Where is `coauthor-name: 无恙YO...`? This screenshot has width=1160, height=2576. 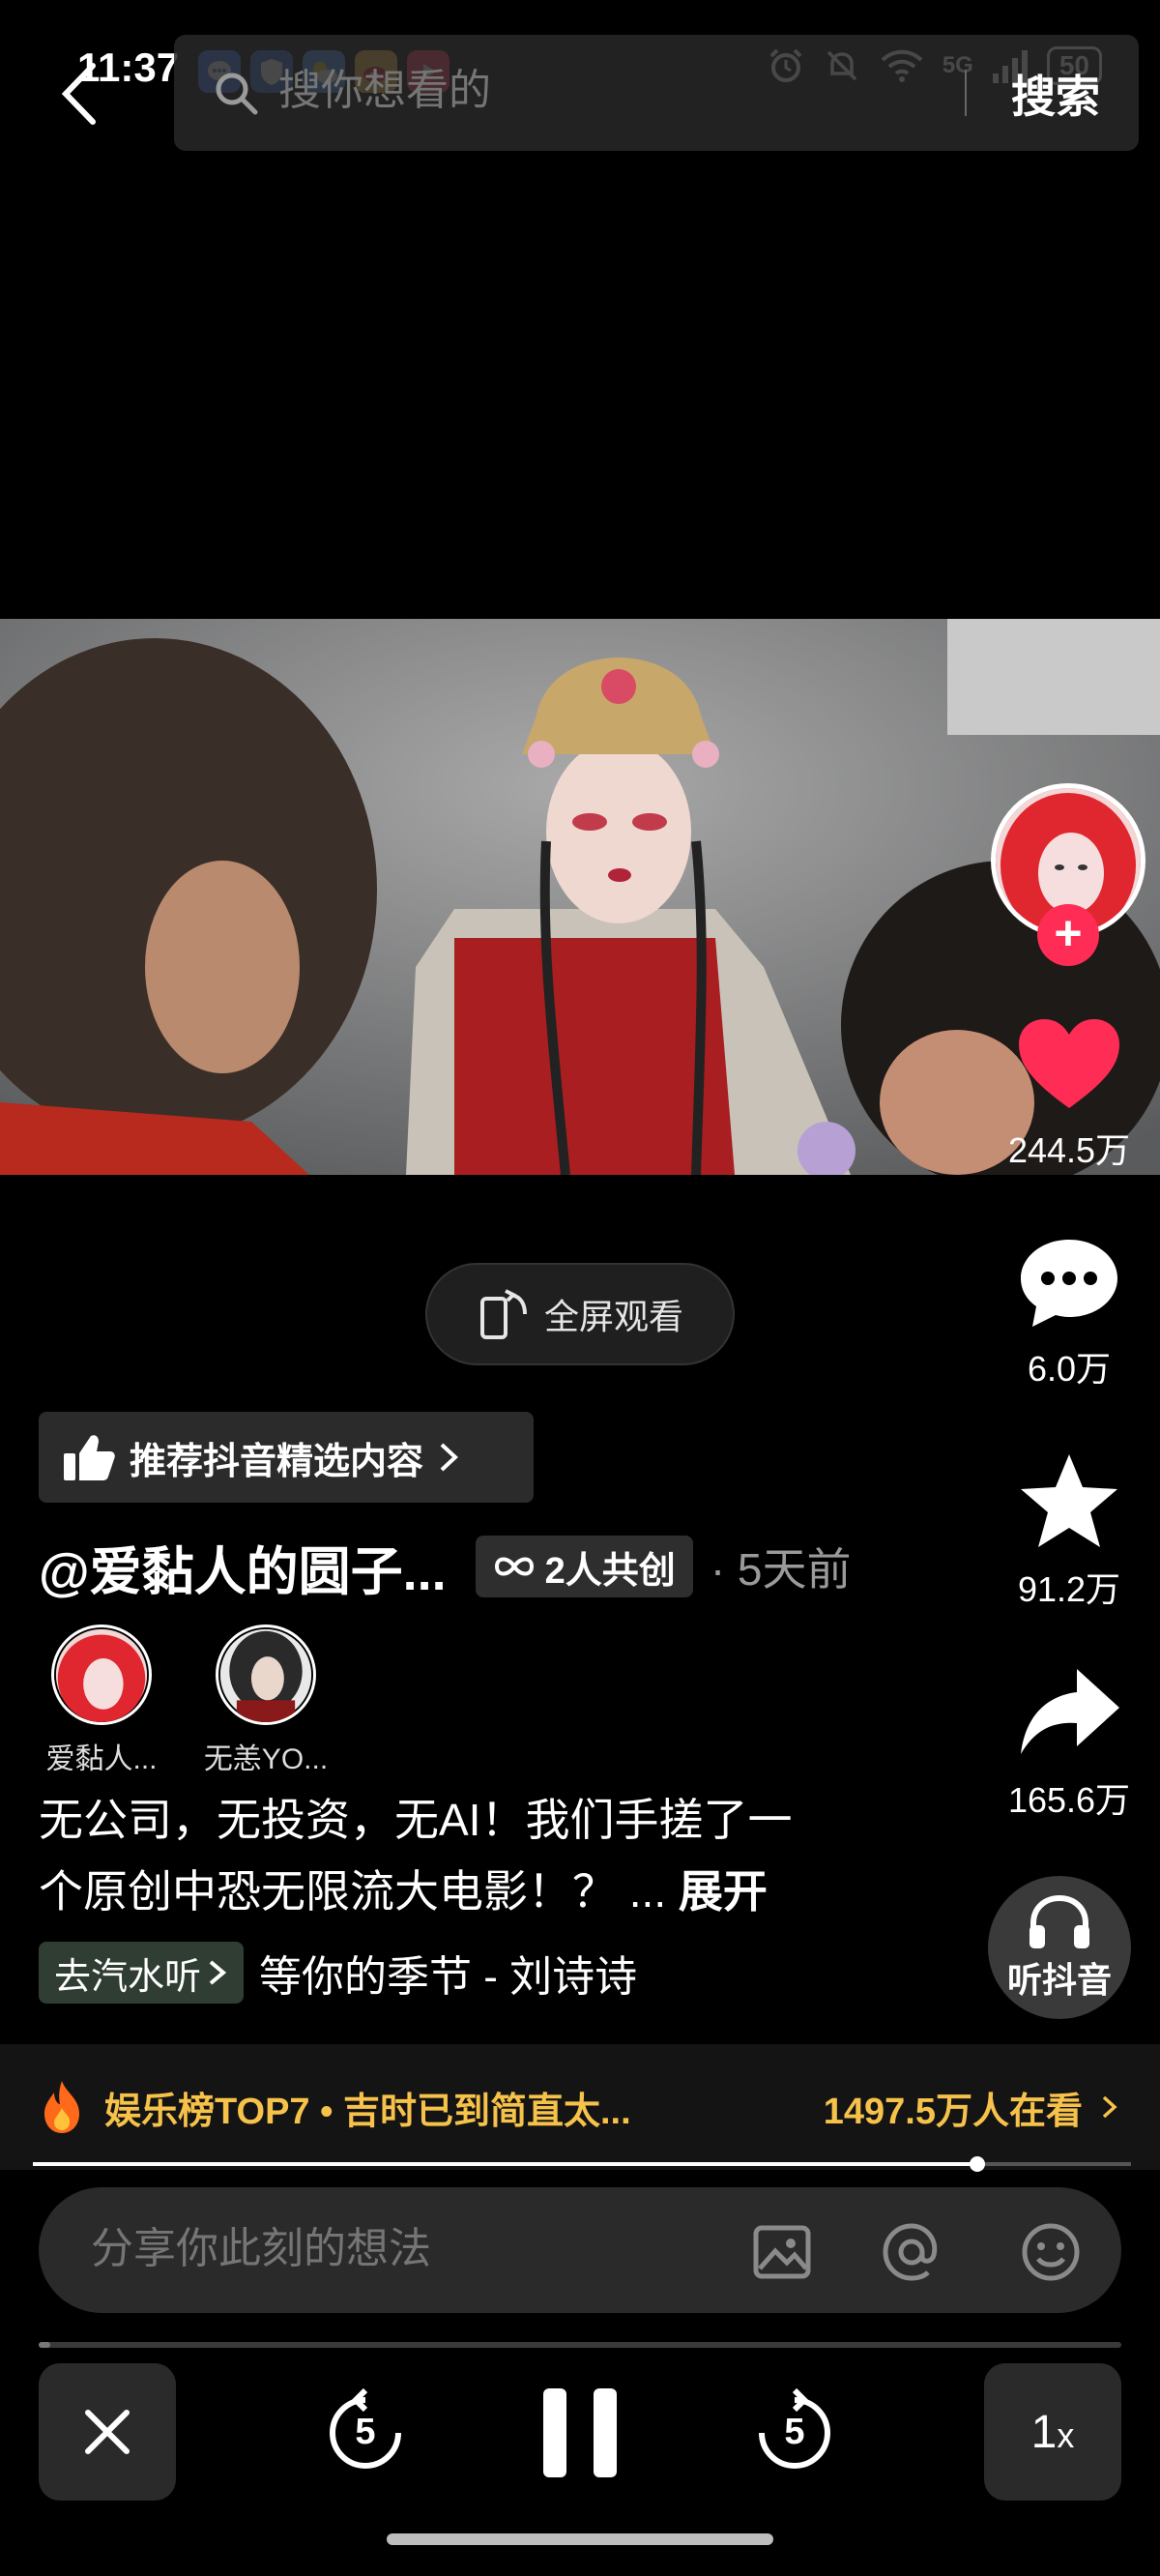
coauthor-name: 无恙YO... is located at coordinates (266, 1759).